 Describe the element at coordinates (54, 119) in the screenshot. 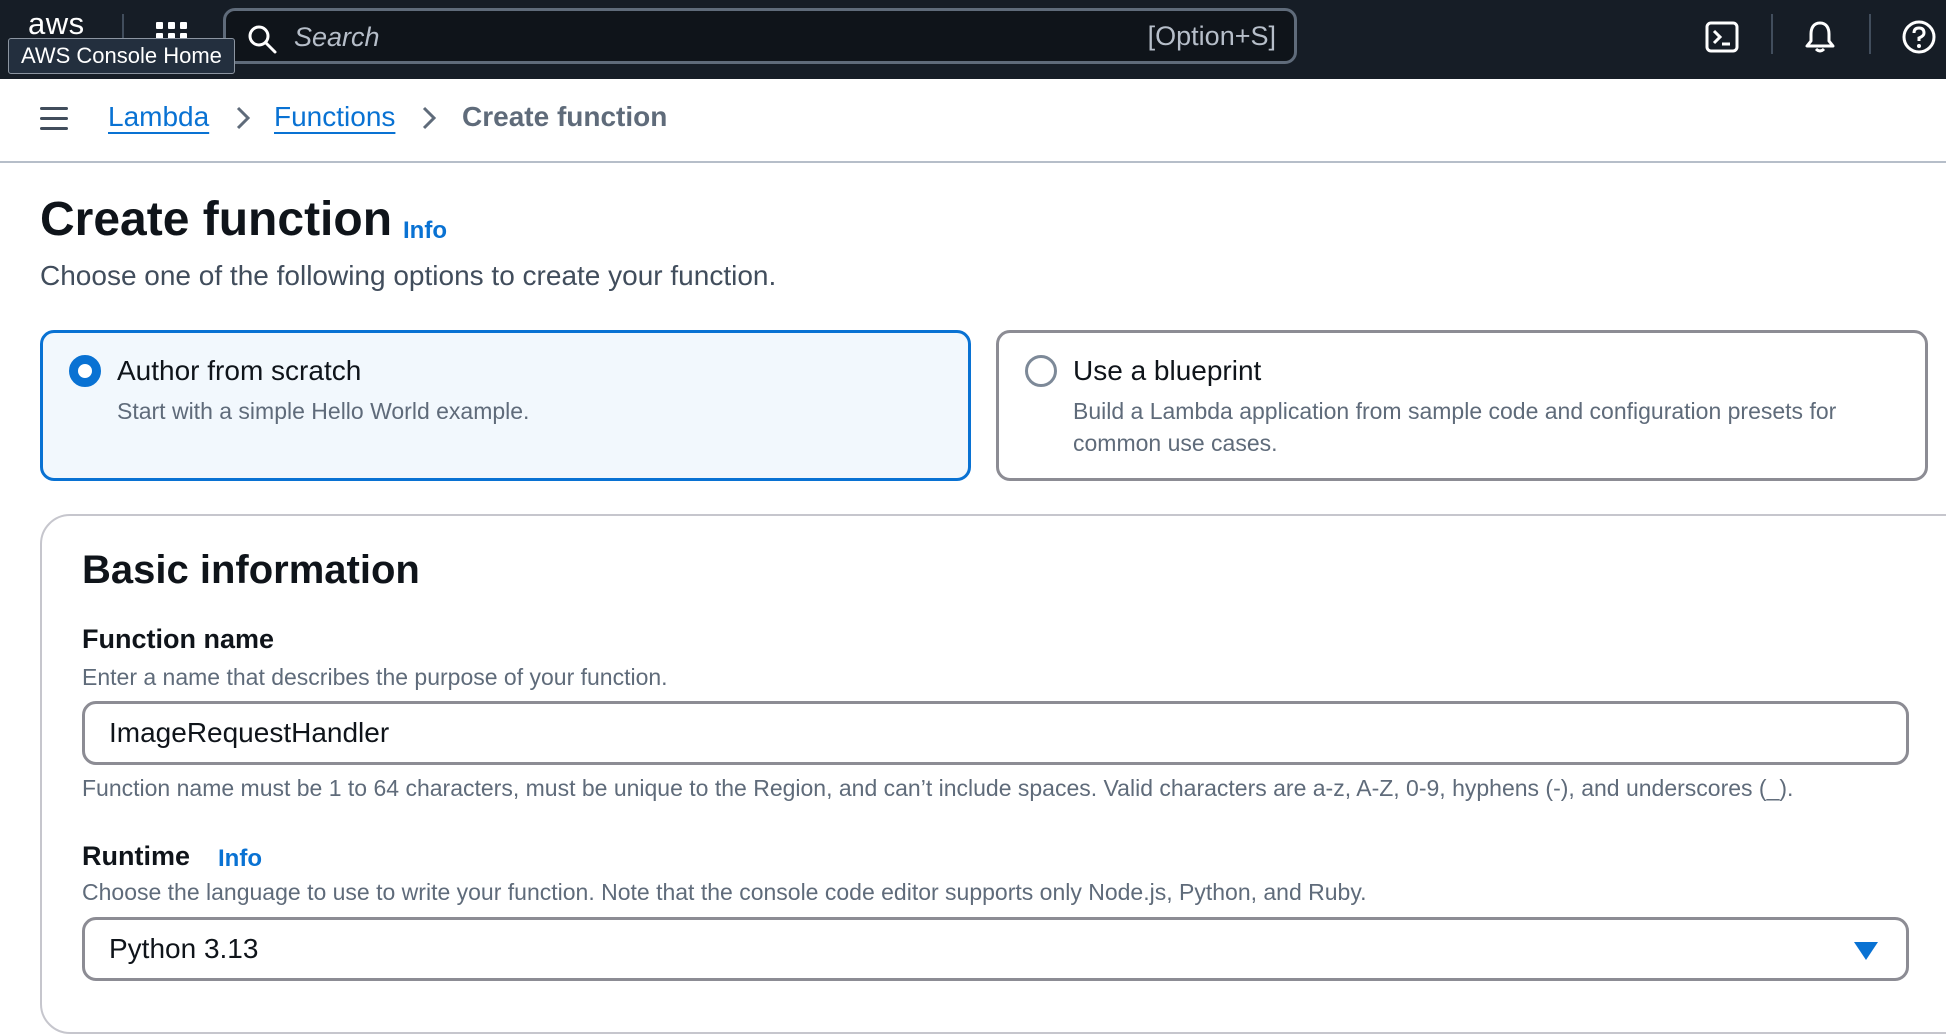

I see `hamburger-icon` at that location.